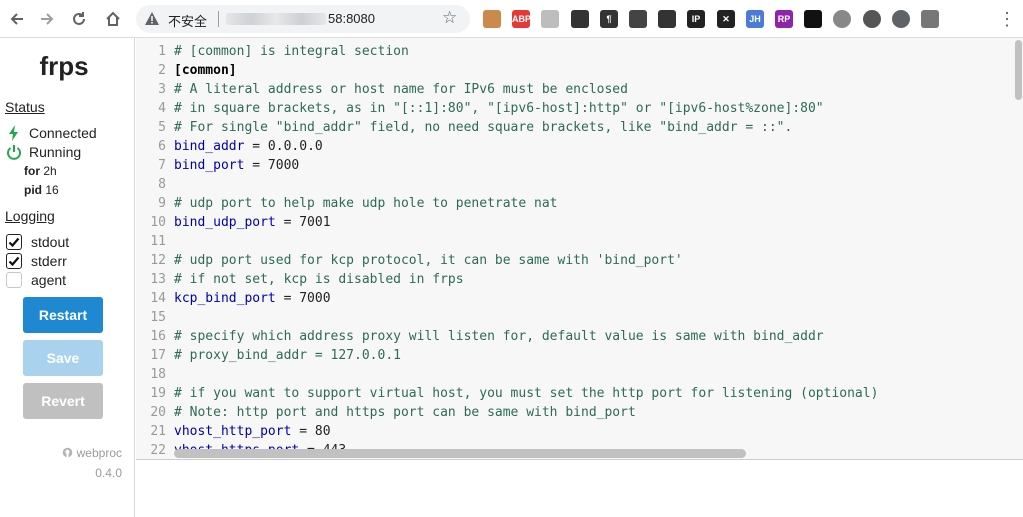 The image size is (1023, 517). Describe the element at coordinates (1018, 70) in the screenshot. I see `vertical-scroll-thumb` at that location.